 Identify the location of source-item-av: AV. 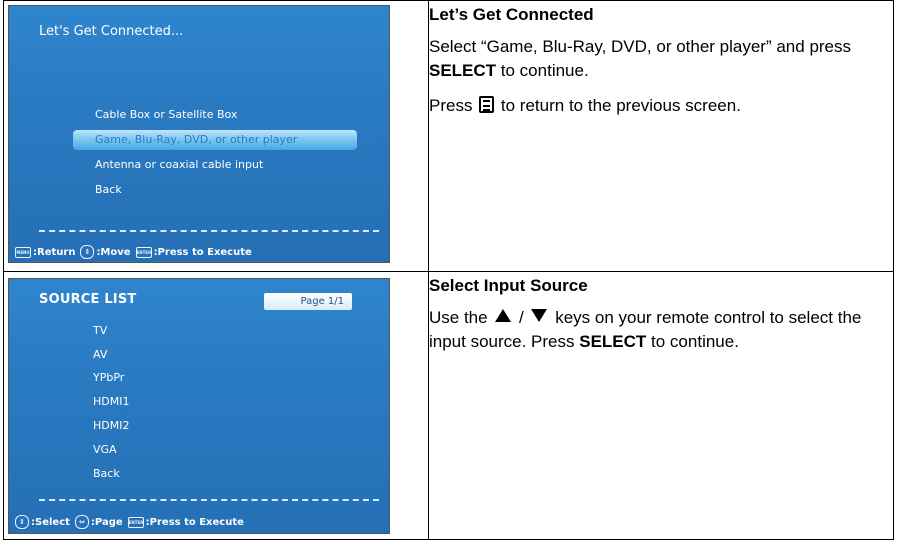
(215, 355).